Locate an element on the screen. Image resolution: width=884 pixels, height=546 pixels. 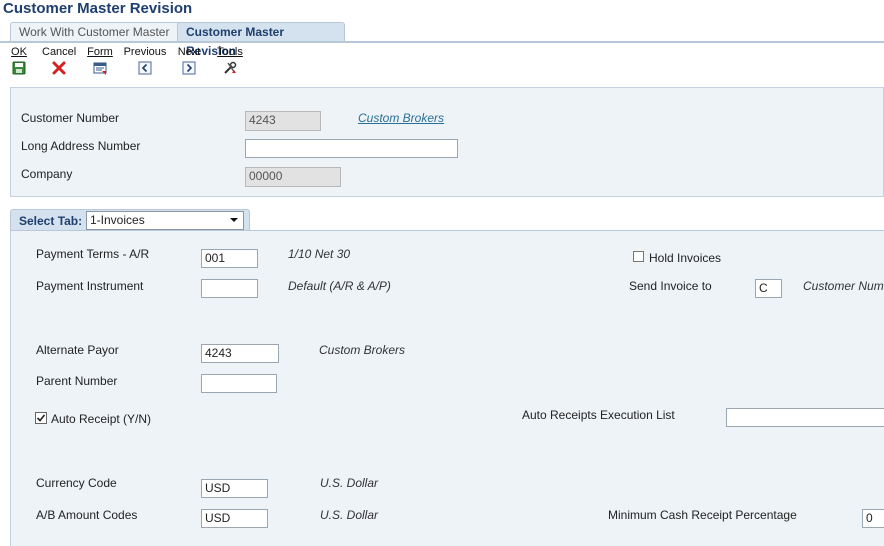
long-address-label: Long Address Number is located at coordinates (81, 146).